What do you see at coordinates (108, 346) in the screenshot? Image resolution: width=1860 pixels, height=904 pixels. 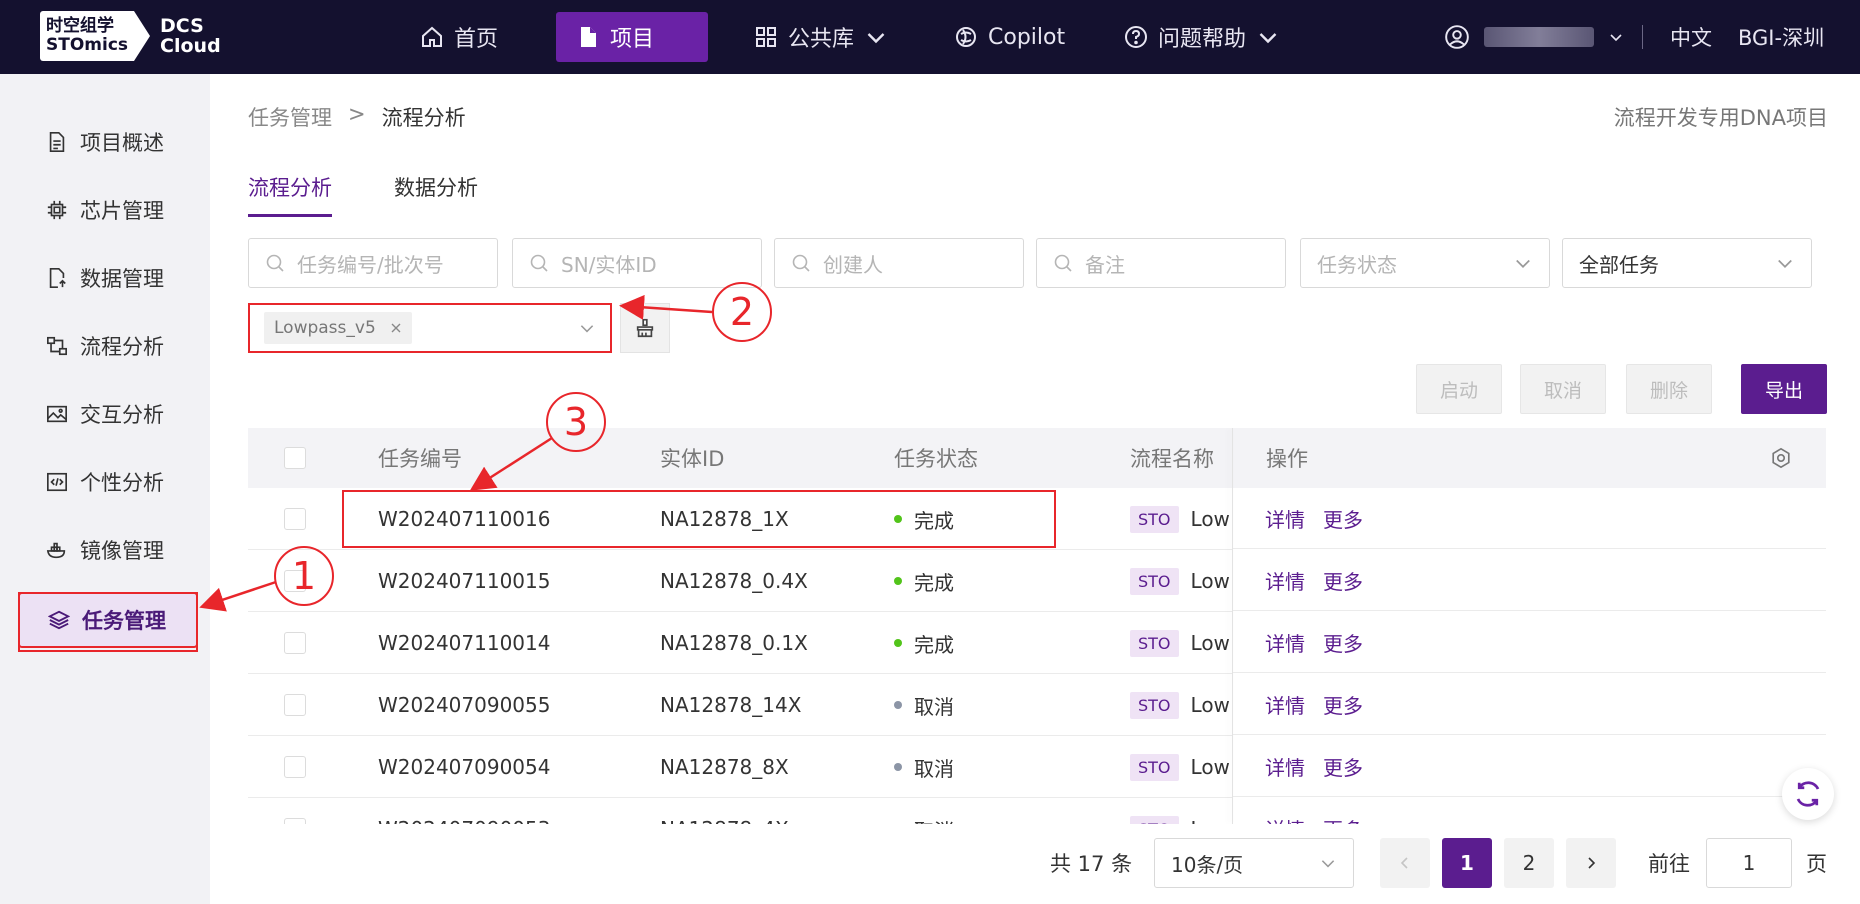 I see `sidebar-item-pipeline: 流程分析` at bounding box center [108, 346].